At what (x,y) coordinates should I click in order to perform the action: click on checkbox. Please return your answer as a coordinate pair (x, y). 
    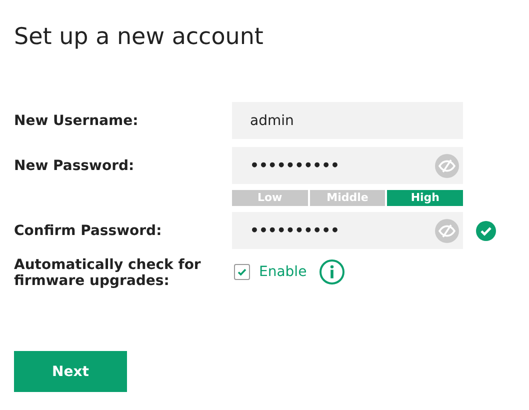
    Looking at the image, I should click on (242, 272).